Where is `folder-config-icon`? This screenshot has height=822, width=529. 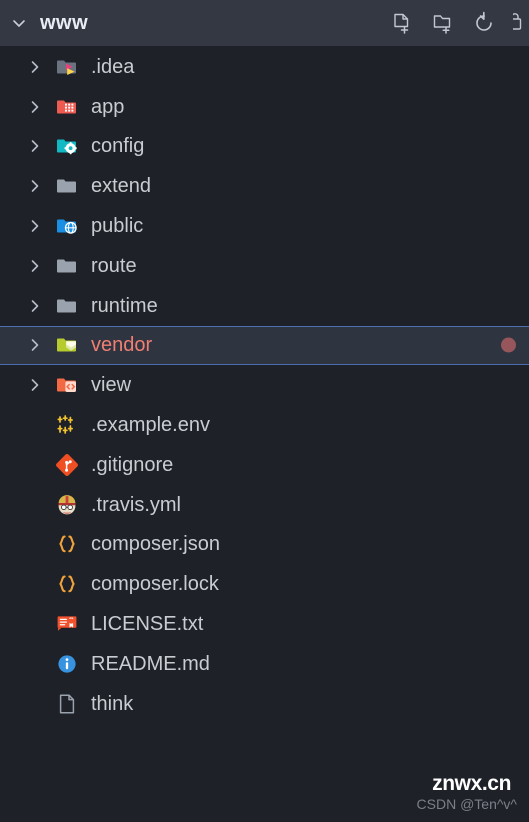
folder-config-icon is located at coordinates (67, 146).